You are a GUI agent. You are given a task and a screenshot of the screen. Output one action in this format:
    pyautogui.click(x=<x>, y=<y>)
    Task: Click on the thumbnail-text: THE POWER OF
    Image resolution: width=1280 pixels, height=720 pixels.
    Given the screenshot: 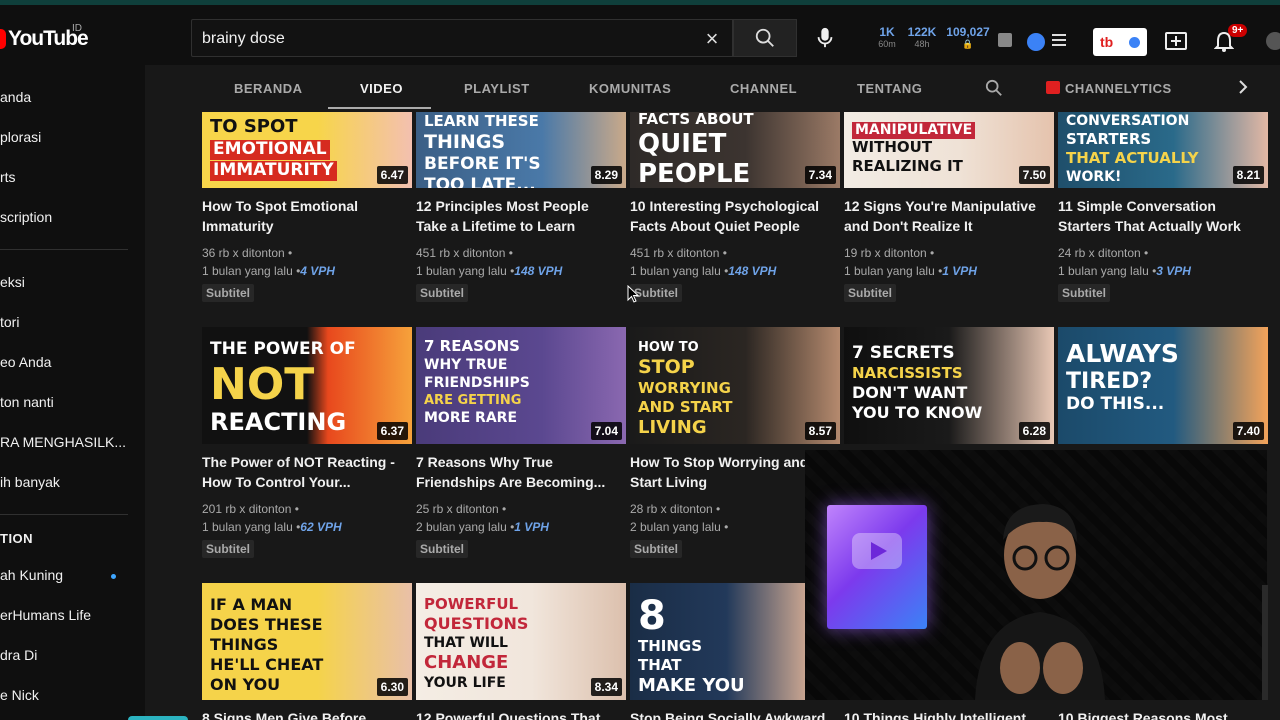 What is the action you would take?
    pyautogui.click(x=283, y=349)
    